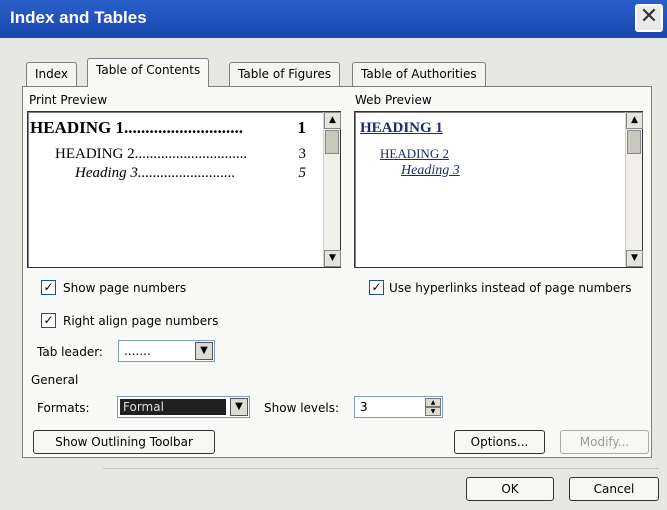  I want to click on right-align-page-numbers-label: Right align page numbers, so click(141, 321).